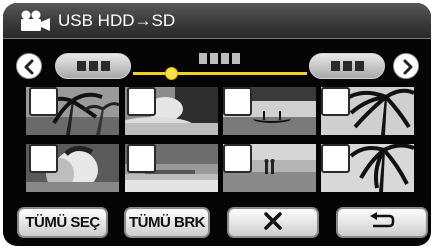 This screenshot has height=249, width=434. I want to click on page-number, so click(219, 58).